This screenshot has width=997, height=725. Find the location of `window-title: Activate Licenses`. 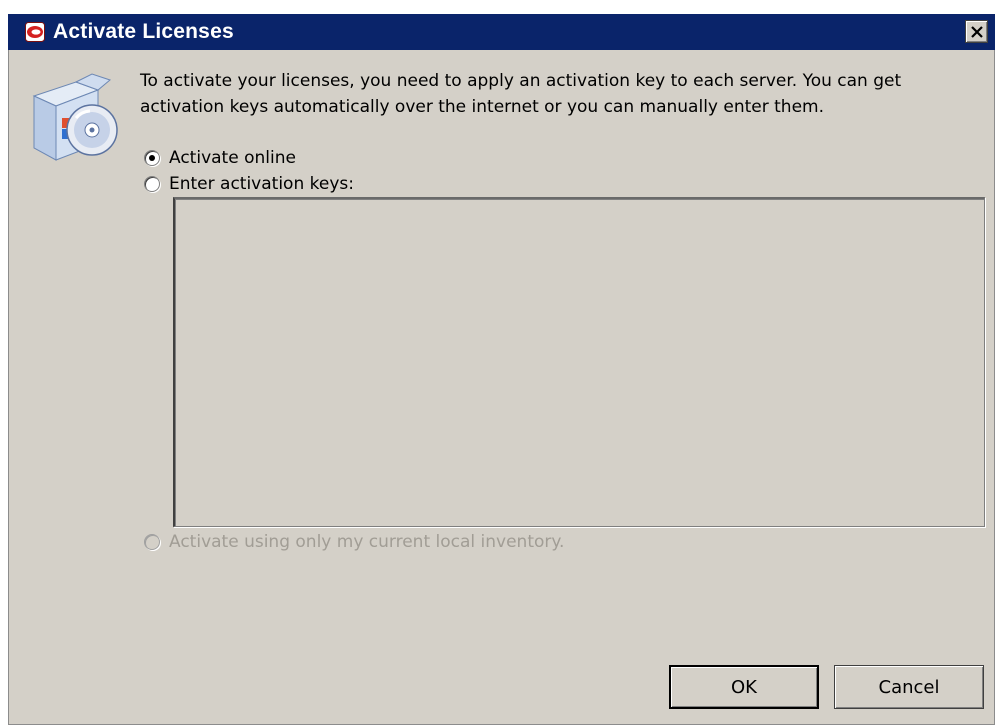

window-title: Activate Licenses is located at coordinates (143, 31).